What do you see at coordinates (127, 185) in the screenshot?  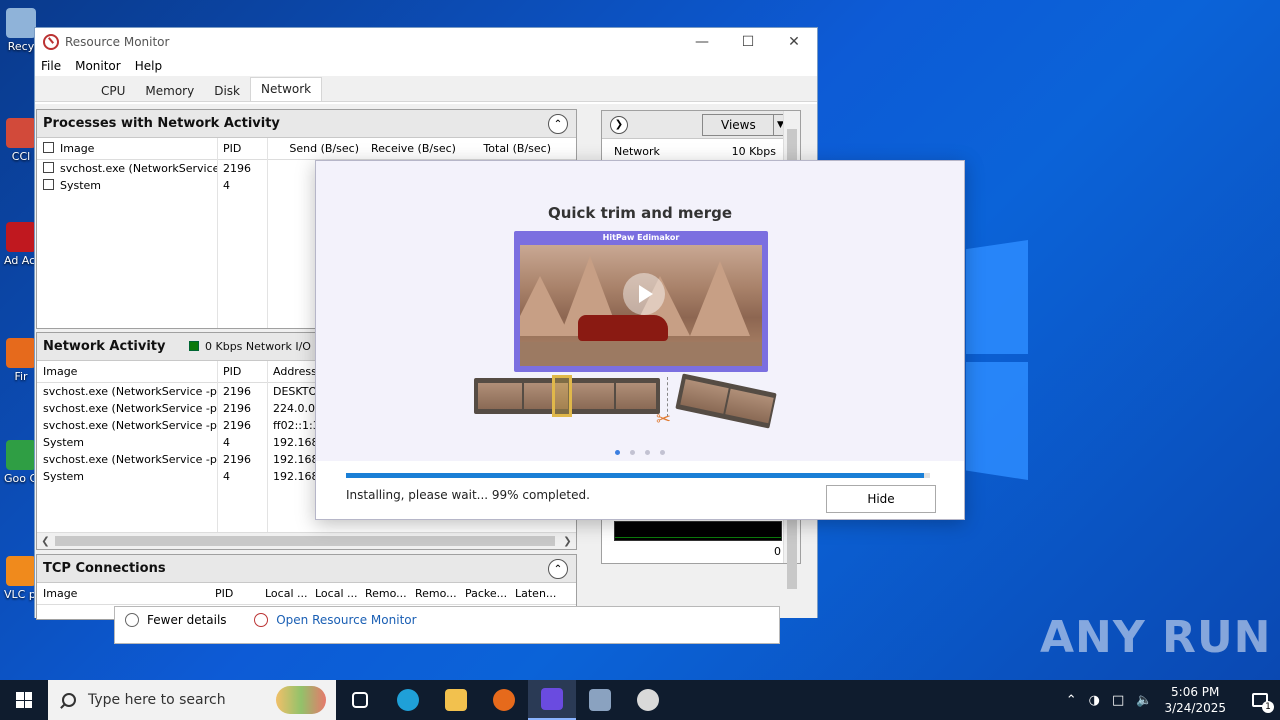 I see `cell-image: System` at bounding box center [127, 185].